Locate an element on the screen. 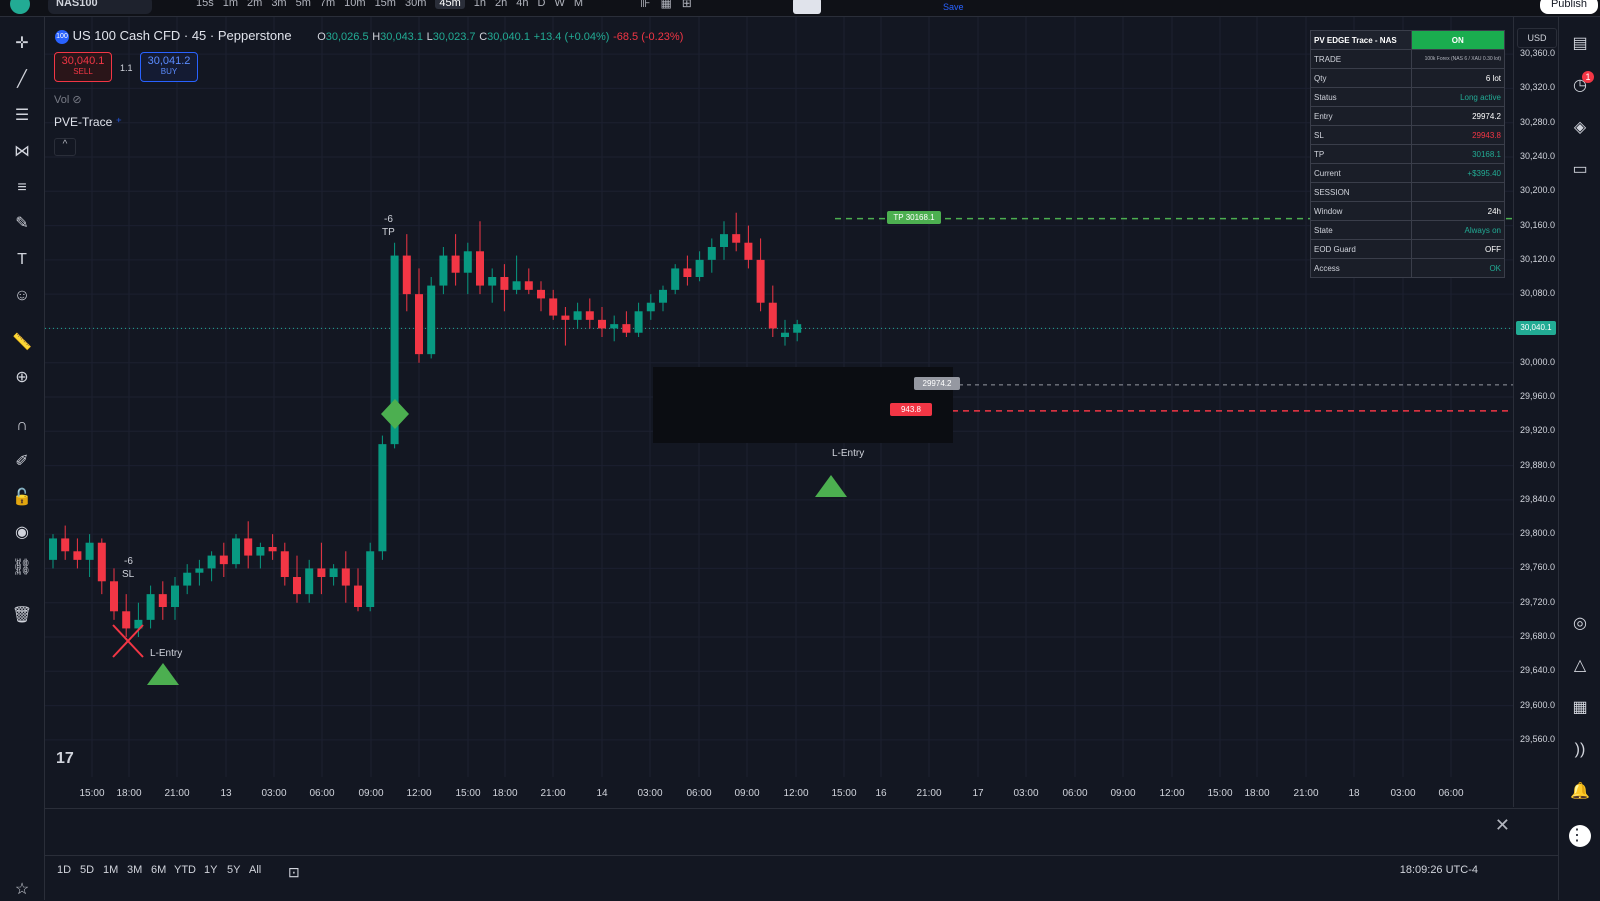 The width and height of the screenshot is (1600, 901). save-button: Save is located at coordinates (953, 7).